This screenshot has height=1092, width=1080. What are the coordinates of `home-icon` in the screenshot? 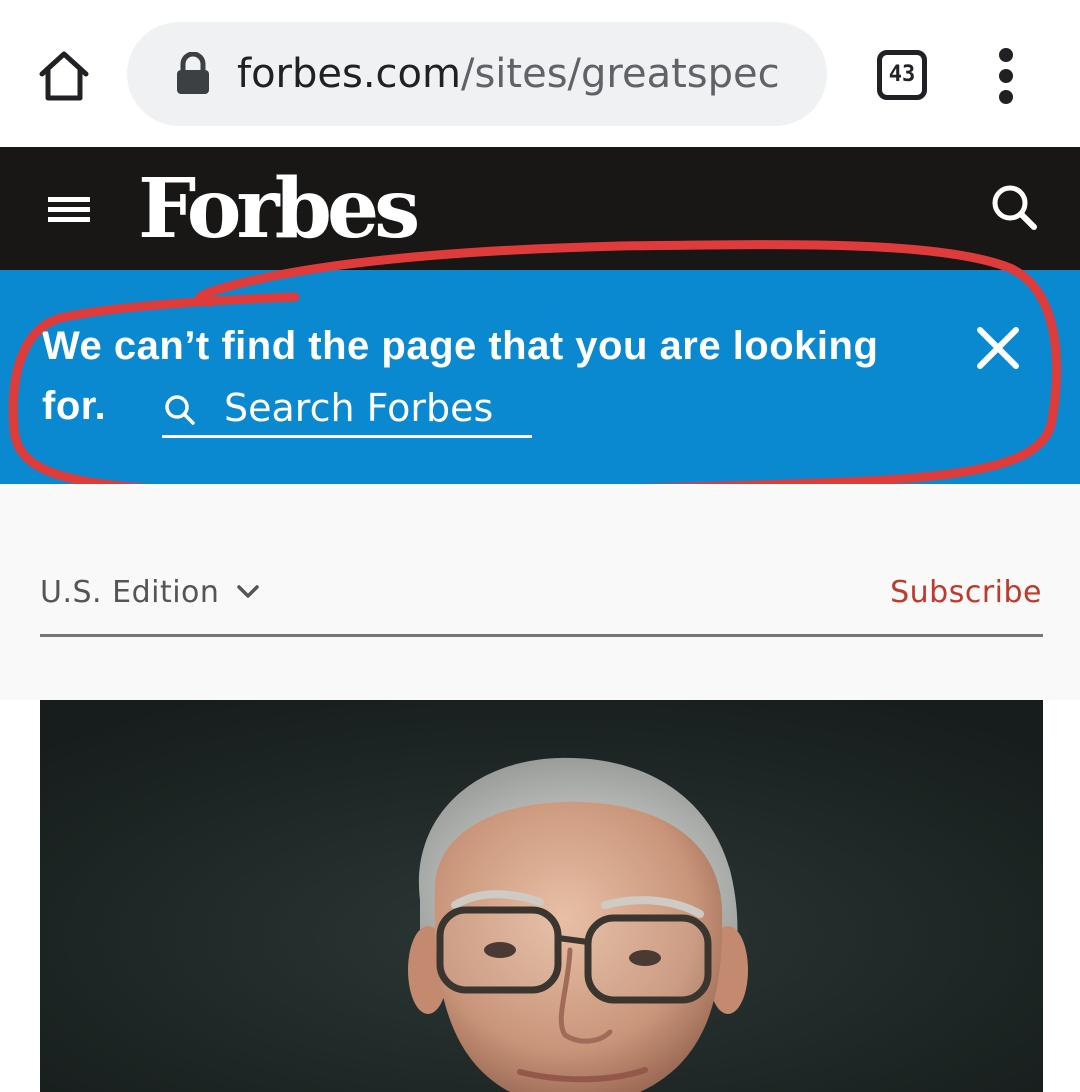 It's located at (64, 76).